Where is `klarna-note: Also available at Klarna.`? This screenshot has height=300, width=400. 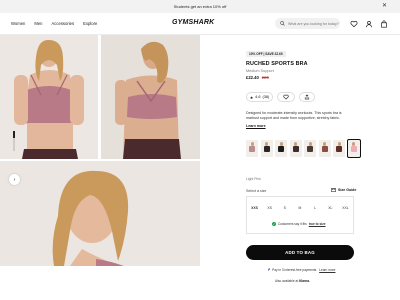 klarna-note: Also available at Klarna. is located at coordinates (292, 281).